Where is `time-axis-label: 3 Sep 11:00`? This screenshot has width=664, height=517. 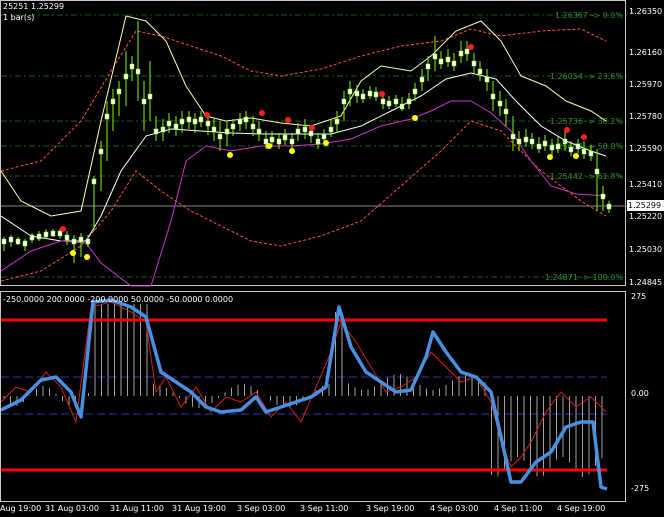
time-axis-label: 3 Sep 11:00 is located at coordinates (324, 508).